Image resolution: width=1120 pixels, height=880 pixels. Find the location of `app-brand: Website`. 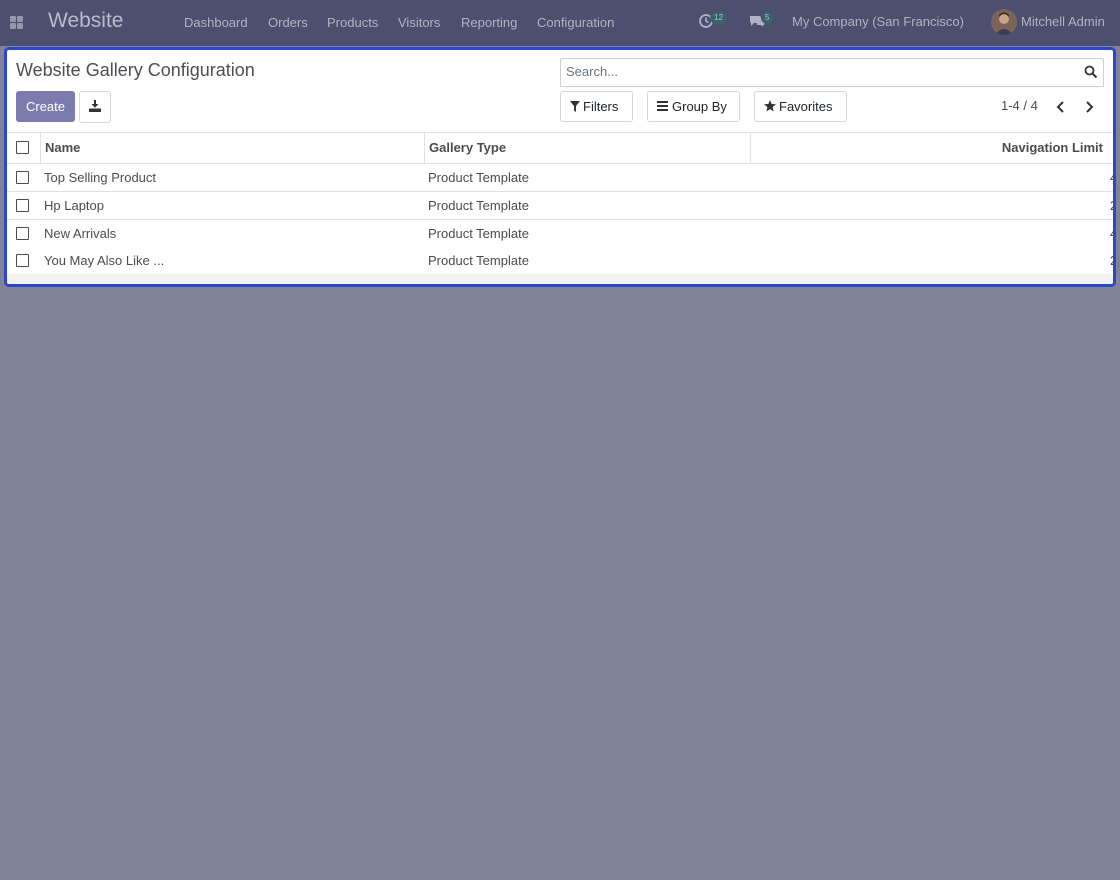

app-brand: Website is located at coordinates (85, 21).